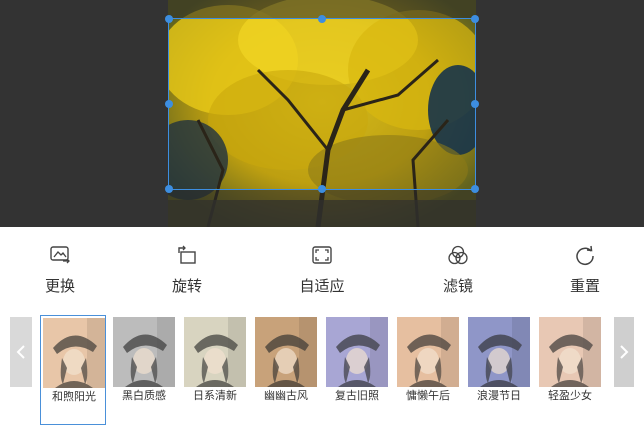  I want to click on replace-button: 更换, so click(60, 270).